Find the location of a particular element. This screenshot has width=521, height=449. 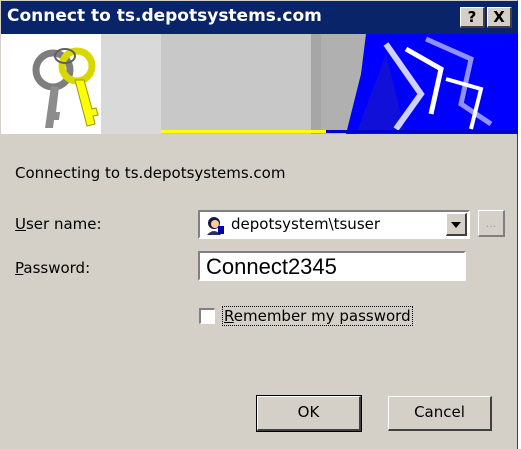

title-bar: Connect to ts.depotsystems.com ? X is located at coordinates (259, 17).